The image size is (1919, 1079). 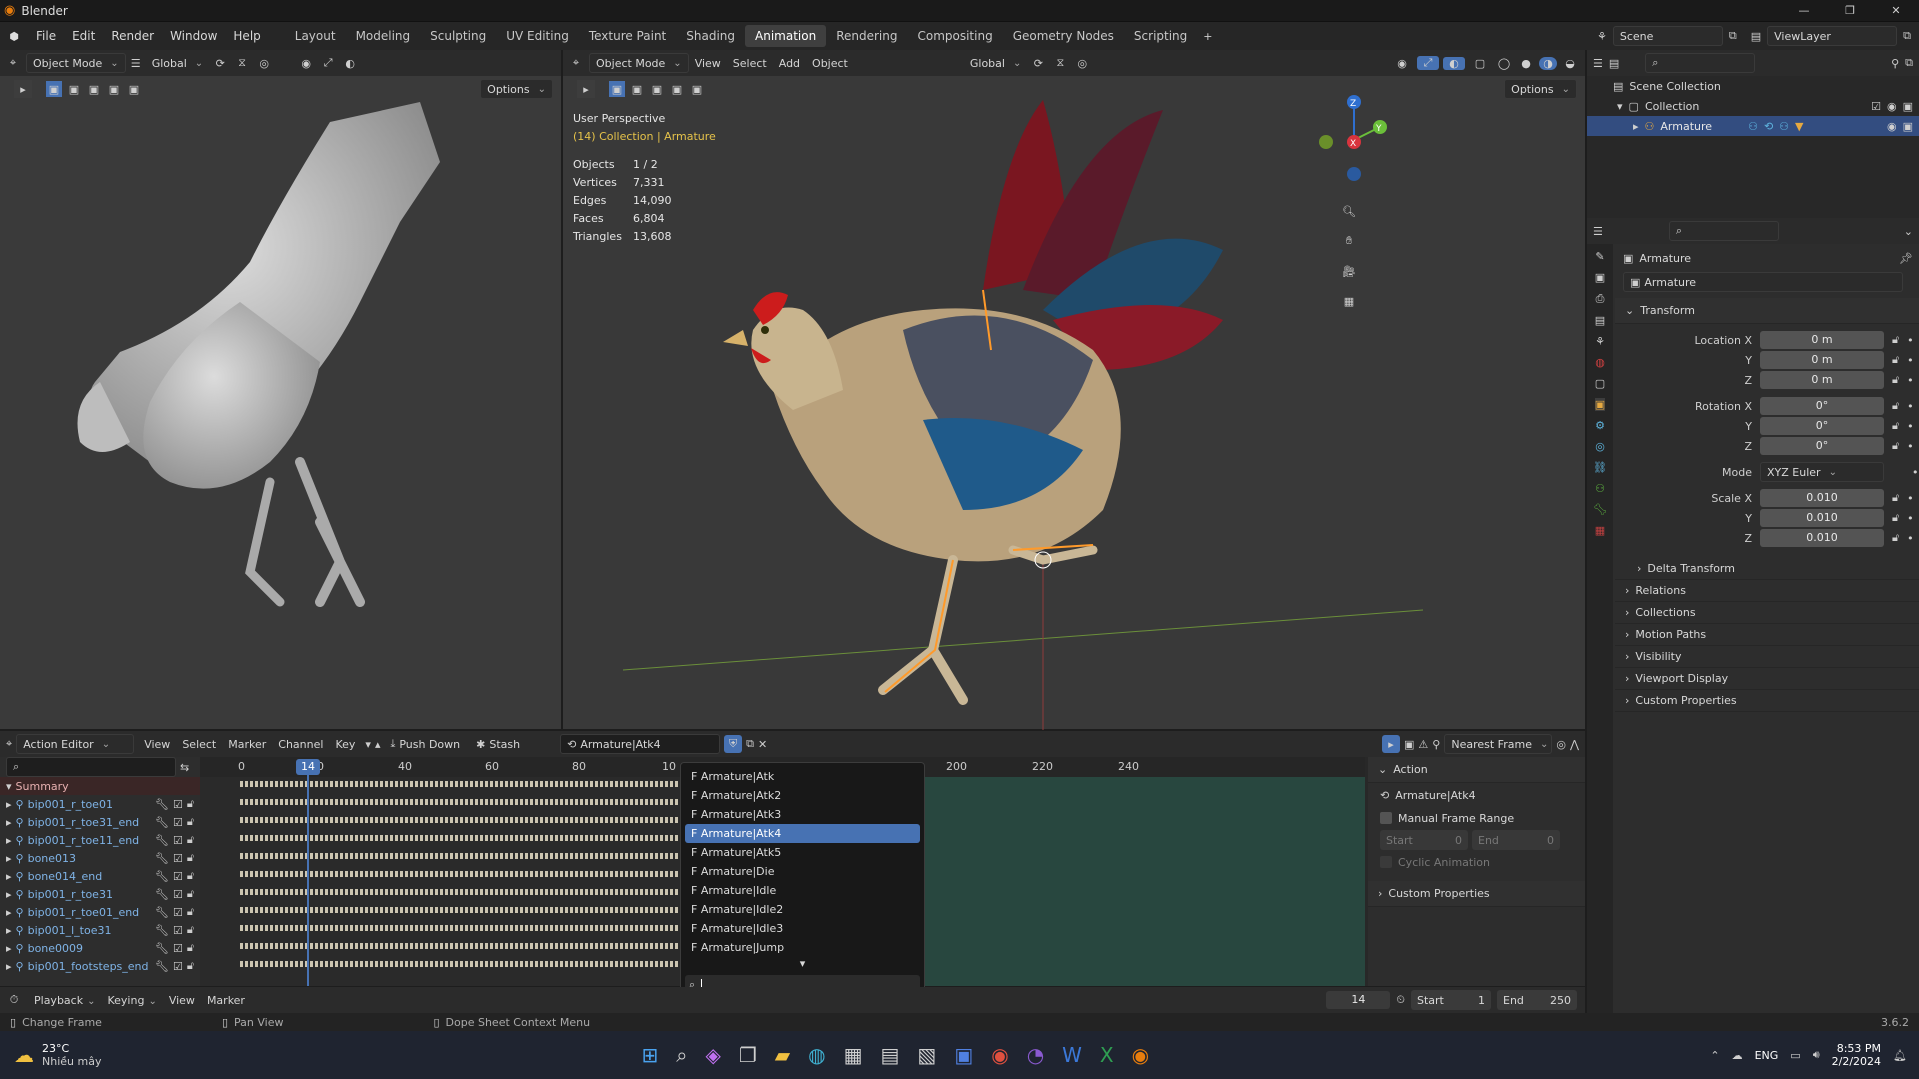 I want to click on main-options-dropdown: Options, so click(x=1540, y=89).